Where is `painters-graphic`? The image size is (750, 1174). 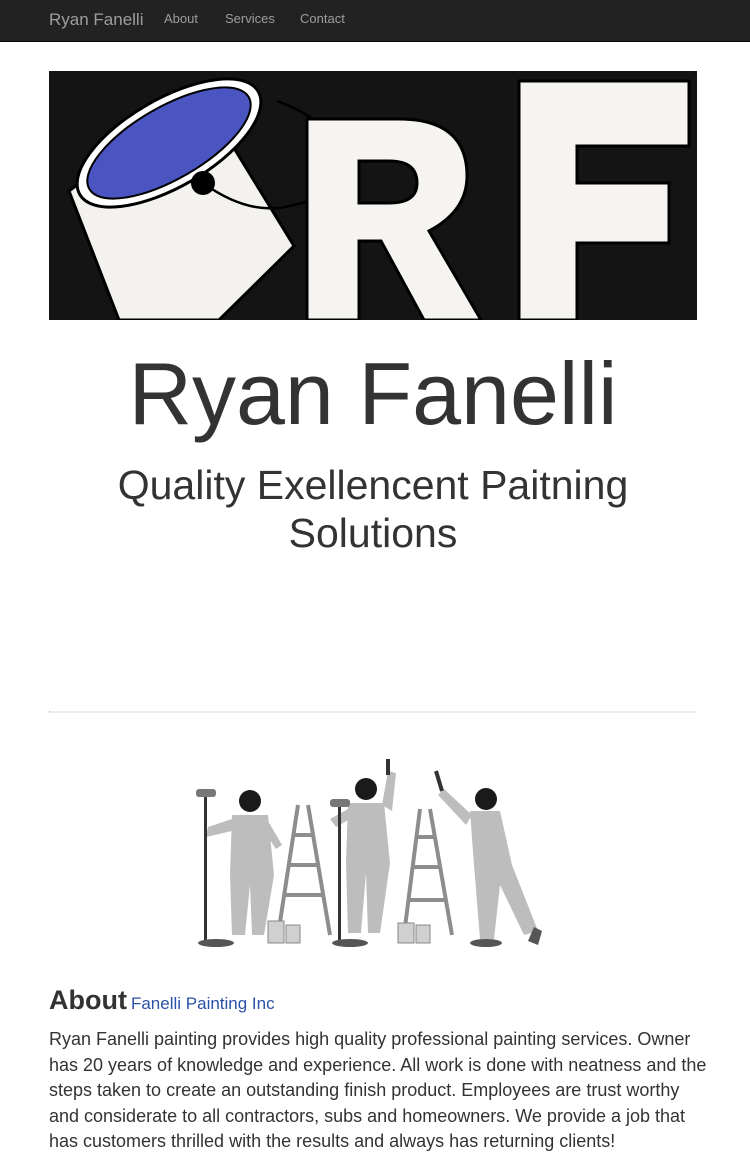 painters-graphic is located at coordinates (369, 853).